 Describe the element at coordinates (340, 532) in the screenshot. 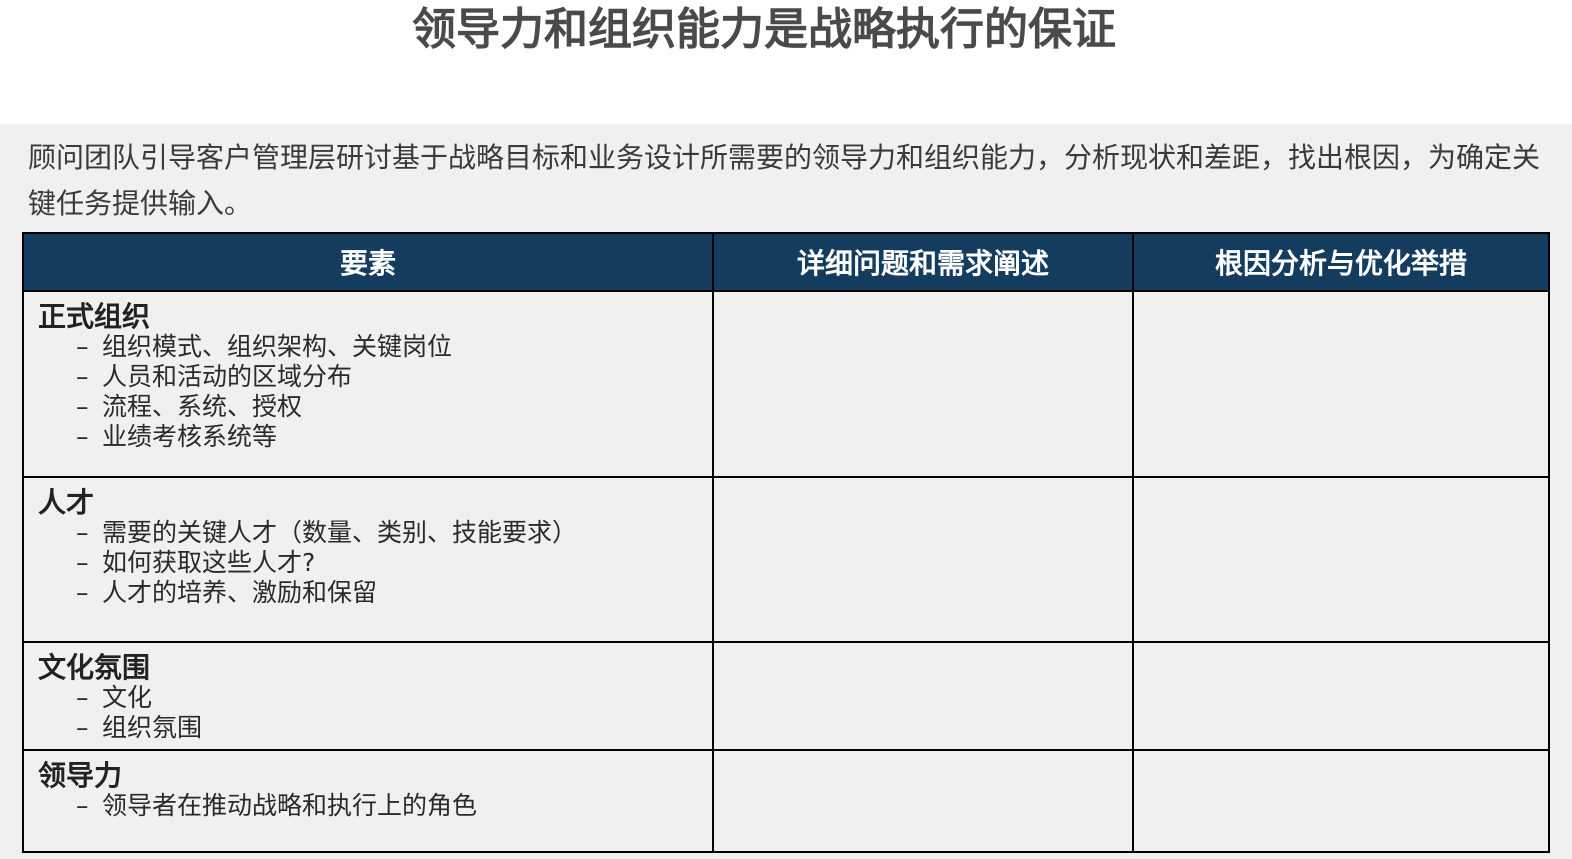

I see `list-item-text: 需要的关键人才（数量、类别、技能要求）` at that location.